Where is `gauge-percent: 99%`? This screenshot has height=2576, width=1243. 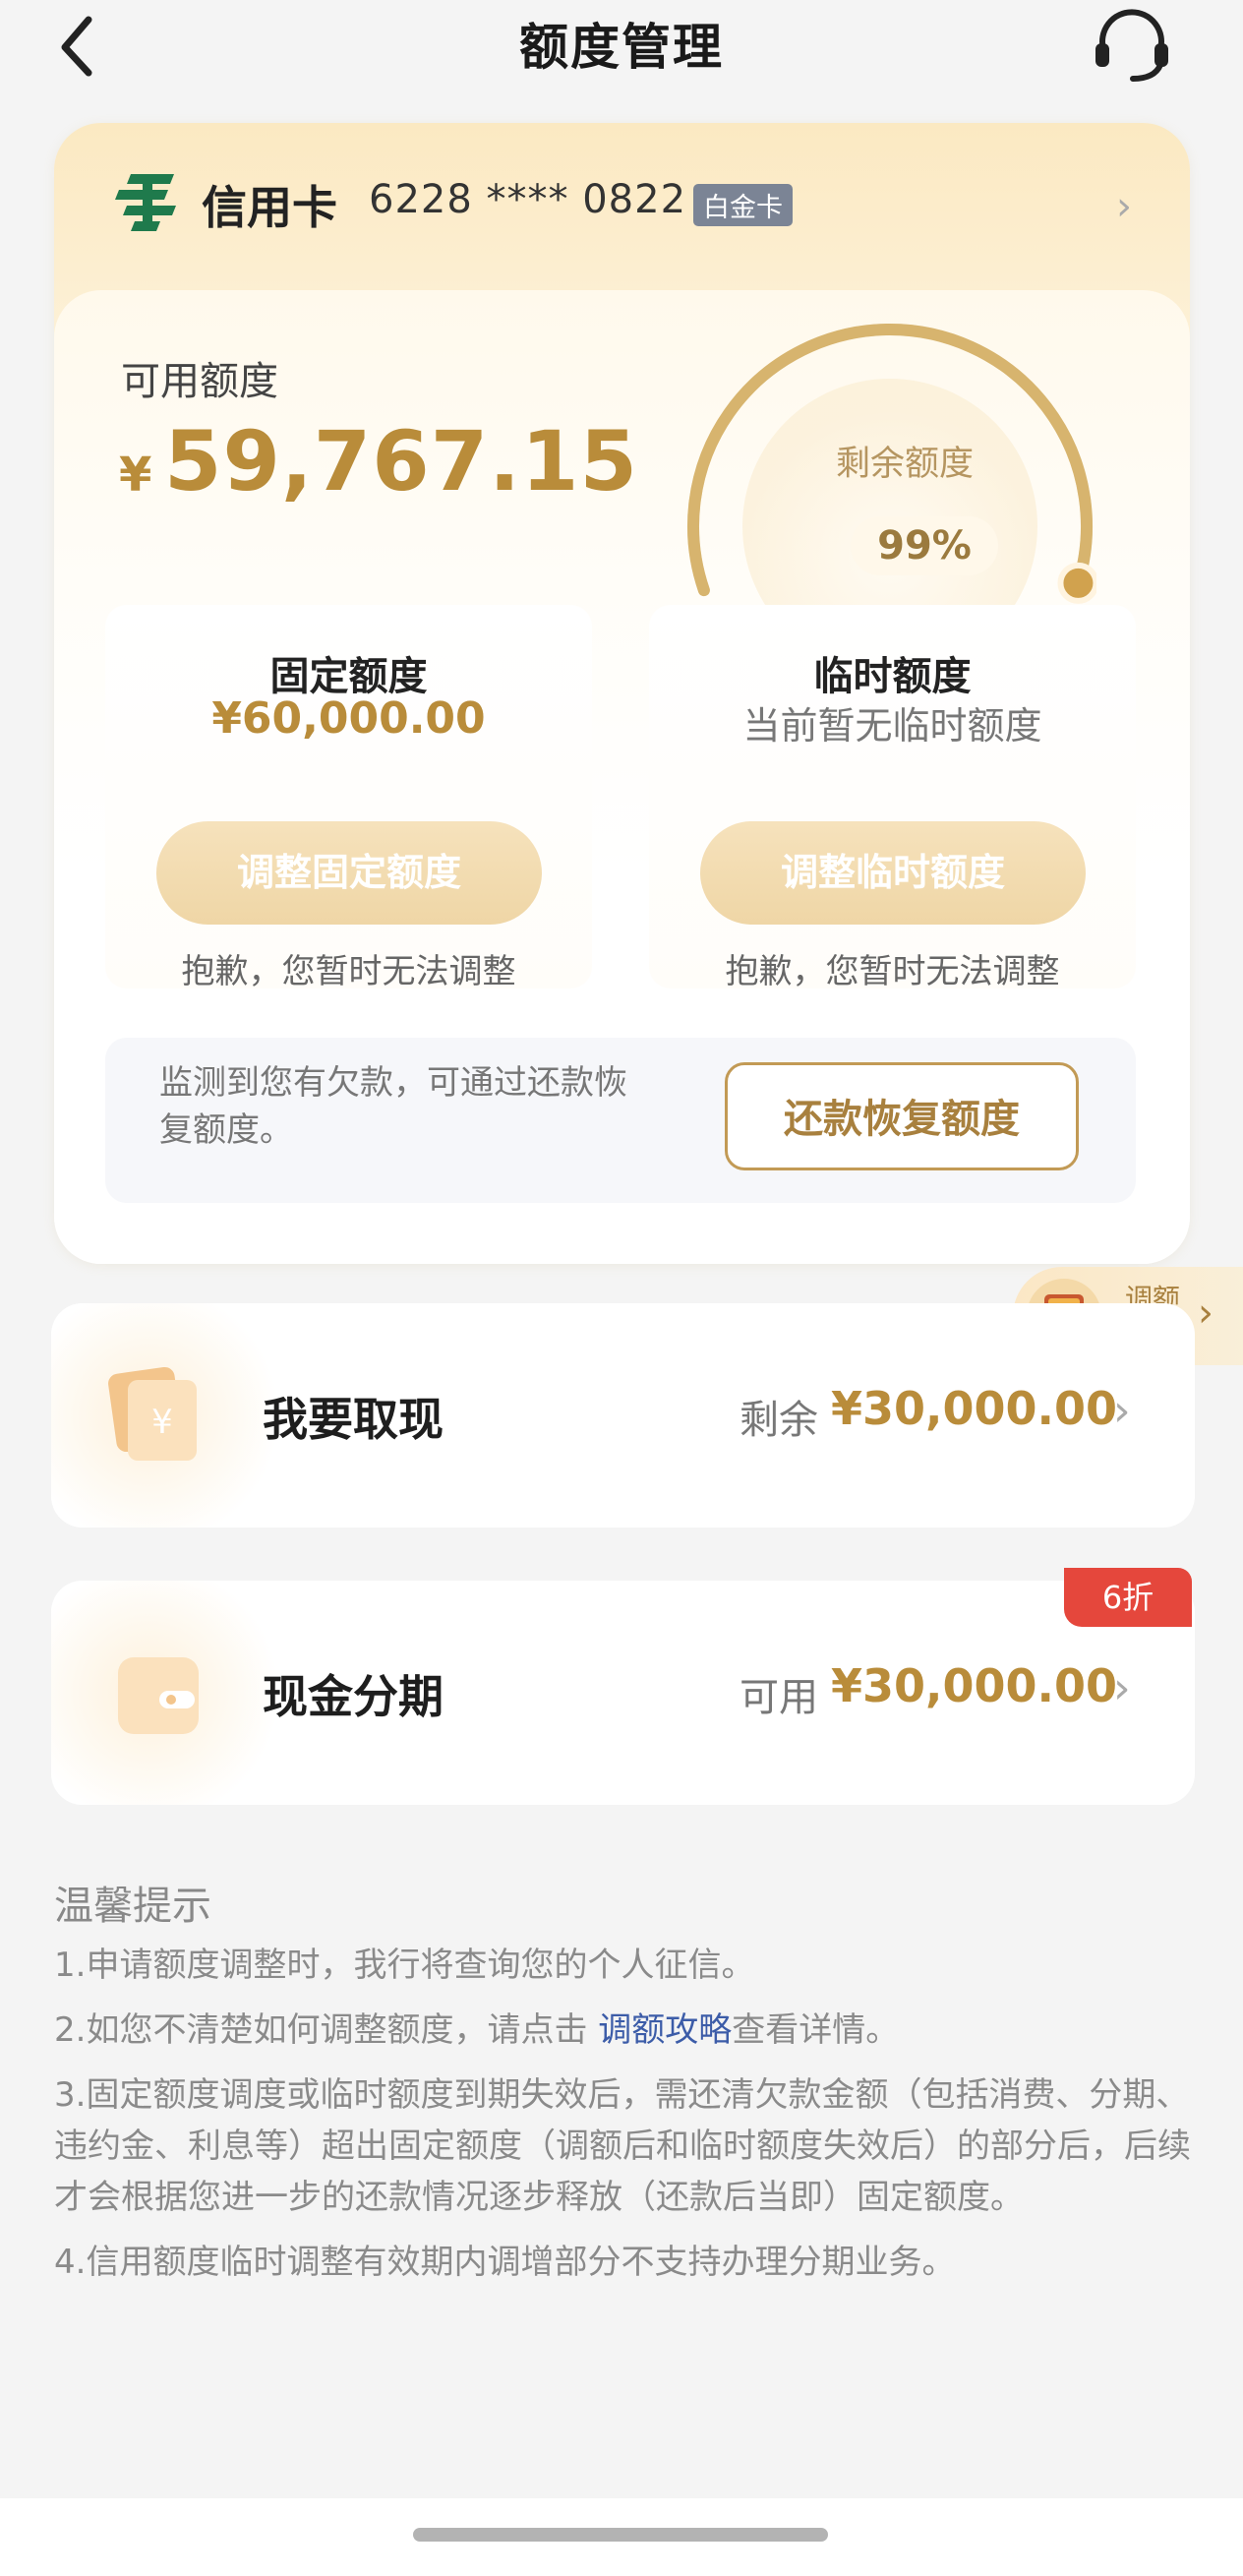 gauge-percent: 99% is located at coordinates (924, 546).